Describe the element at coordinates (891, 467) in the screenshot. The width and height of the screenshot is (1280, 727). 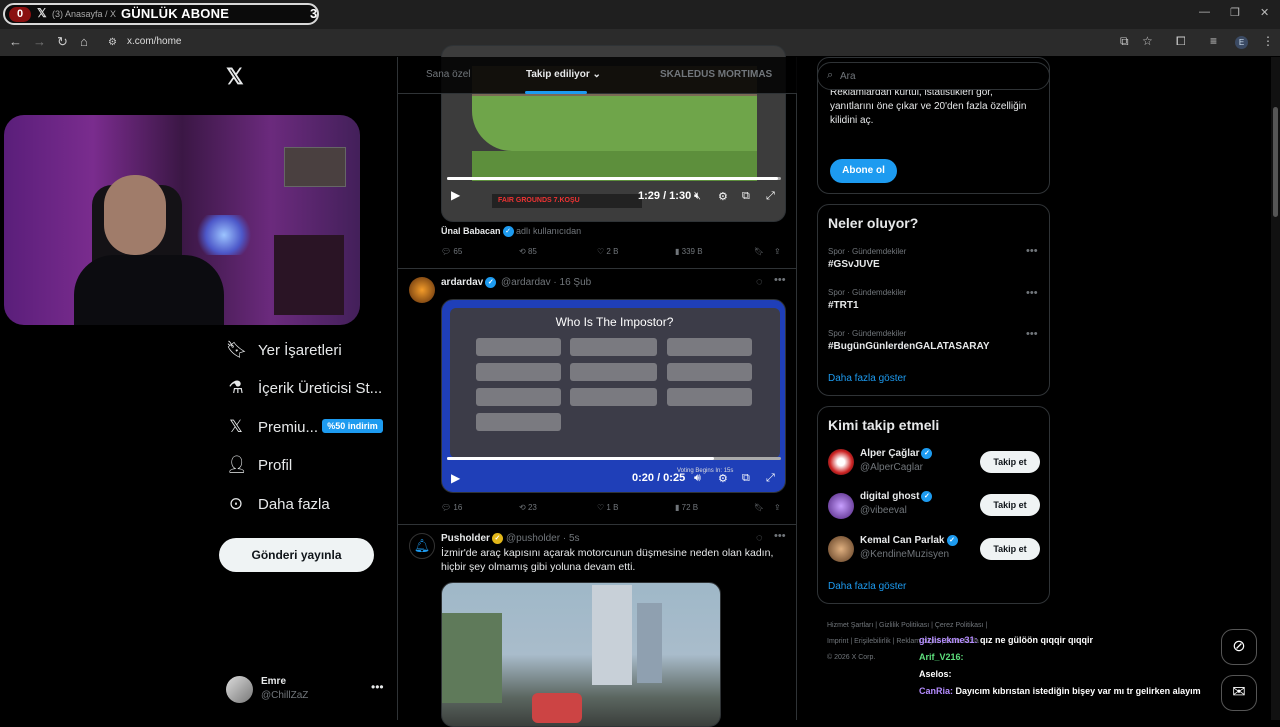
I see `suggested-user-handle: @AlperCaglar` at that location.